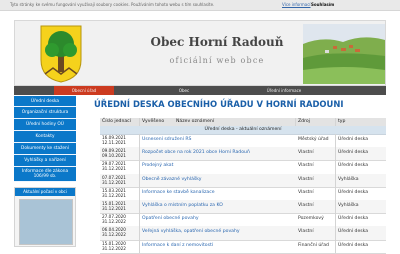  I want to click on cookie-accept-button: Souhlasím, so click(322, 5).